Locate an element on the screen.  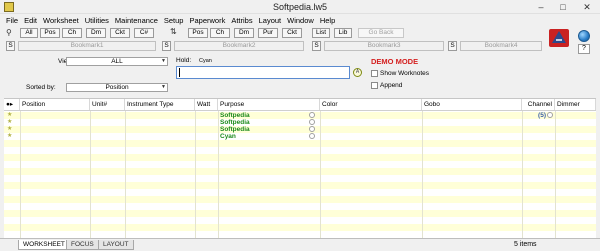
window-title: Softpedia.lw5 is located at coordinates (300, 7).